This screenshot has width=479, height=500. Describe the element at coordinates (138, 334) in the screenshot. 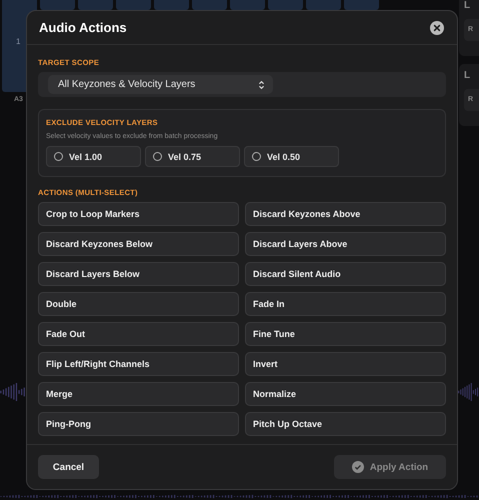

I see `action-option: Fade Out` at that location.